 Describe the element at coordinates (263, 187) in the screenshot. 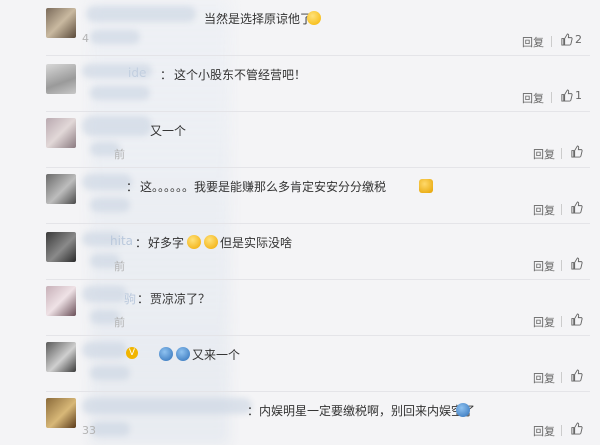

I see `comment-text: 这。。。。。。我要是能赚那么多肯定安安分分缴税` at that location.